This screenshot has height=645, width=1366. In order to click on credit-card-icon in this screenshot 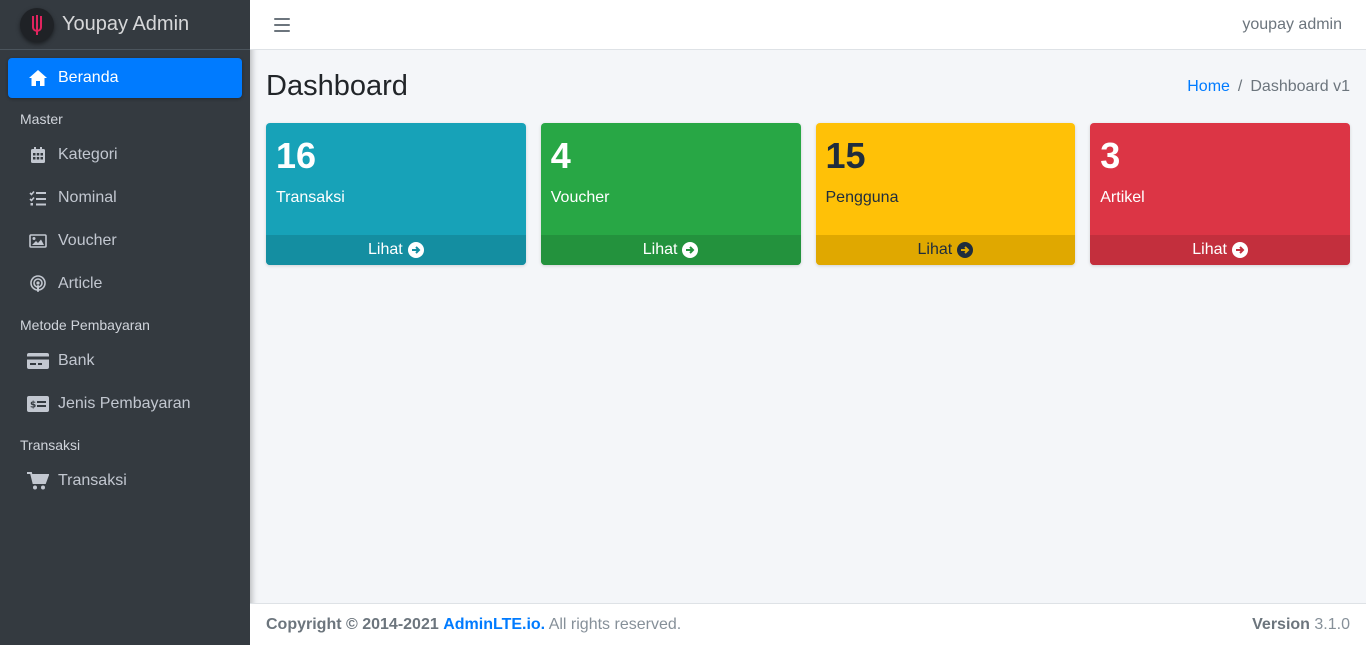, I will do `click(38, 361)`.